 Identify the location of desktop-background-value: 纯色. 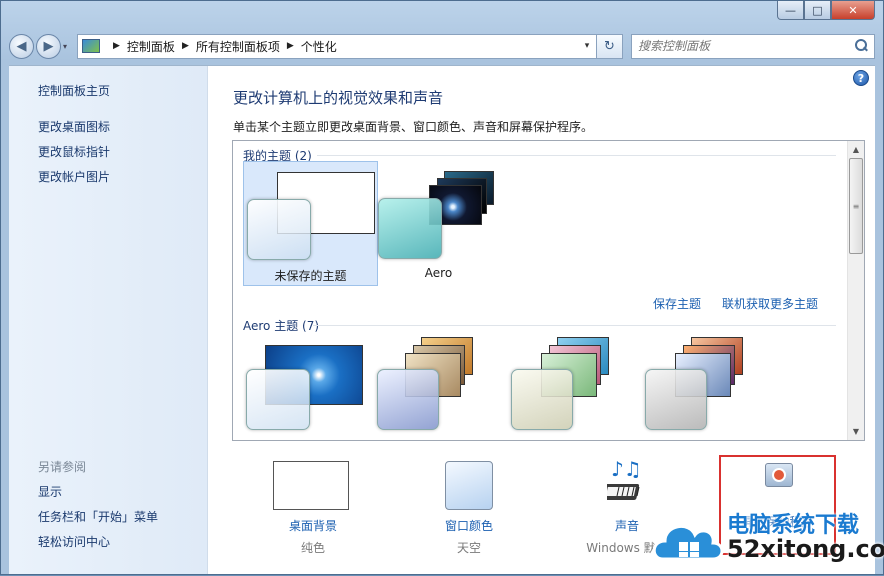
(312, 548).